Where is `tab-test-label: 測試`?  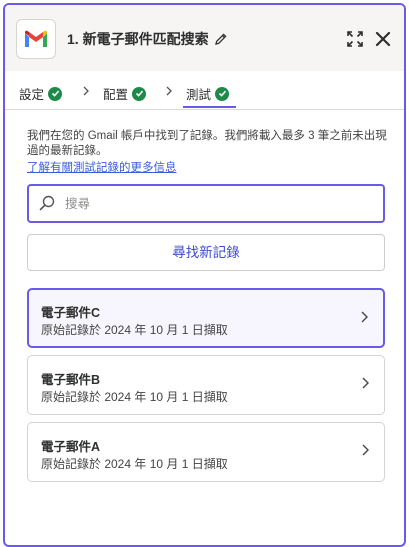
tab-test-label: 測試 is located at coordinates (199, 95).